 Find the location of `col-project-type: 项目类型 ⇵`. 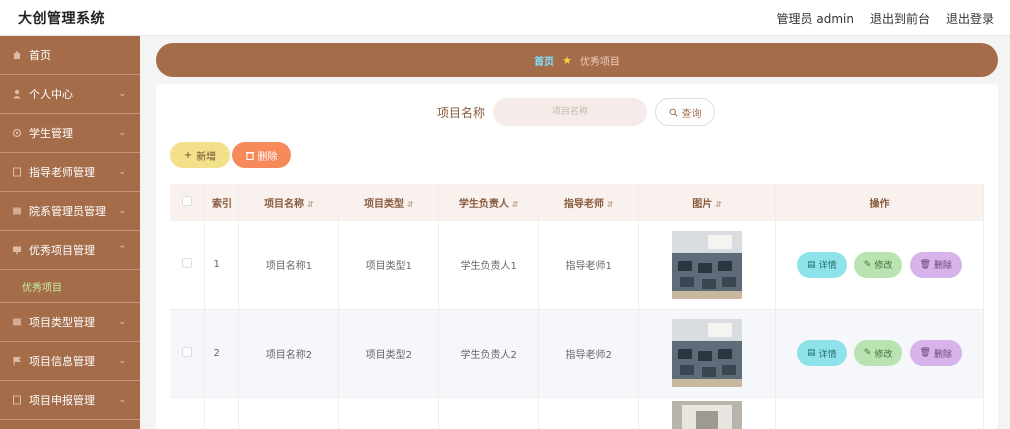

col-project-type: 项目类型 ⇵ is located at coordinates (389, 202).